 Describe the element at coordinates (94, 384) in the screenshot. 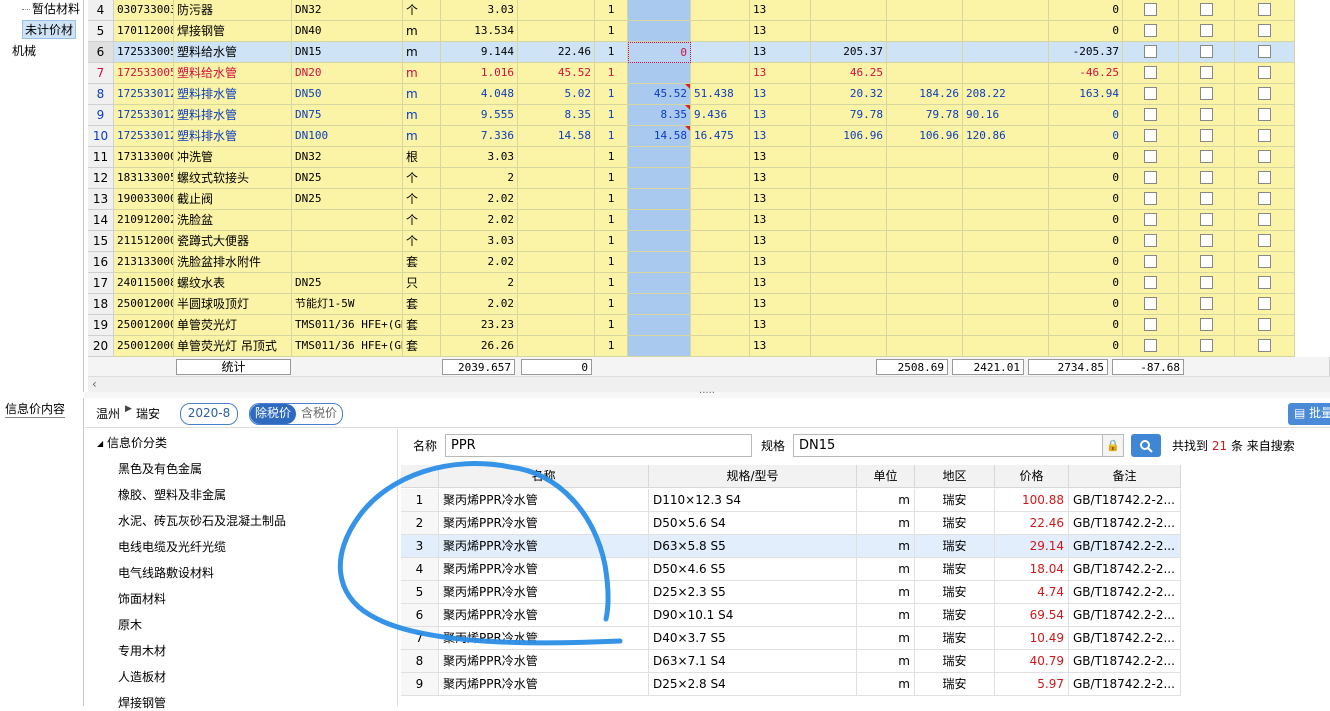

I see `scroll-left-icon: ‹` at that location.